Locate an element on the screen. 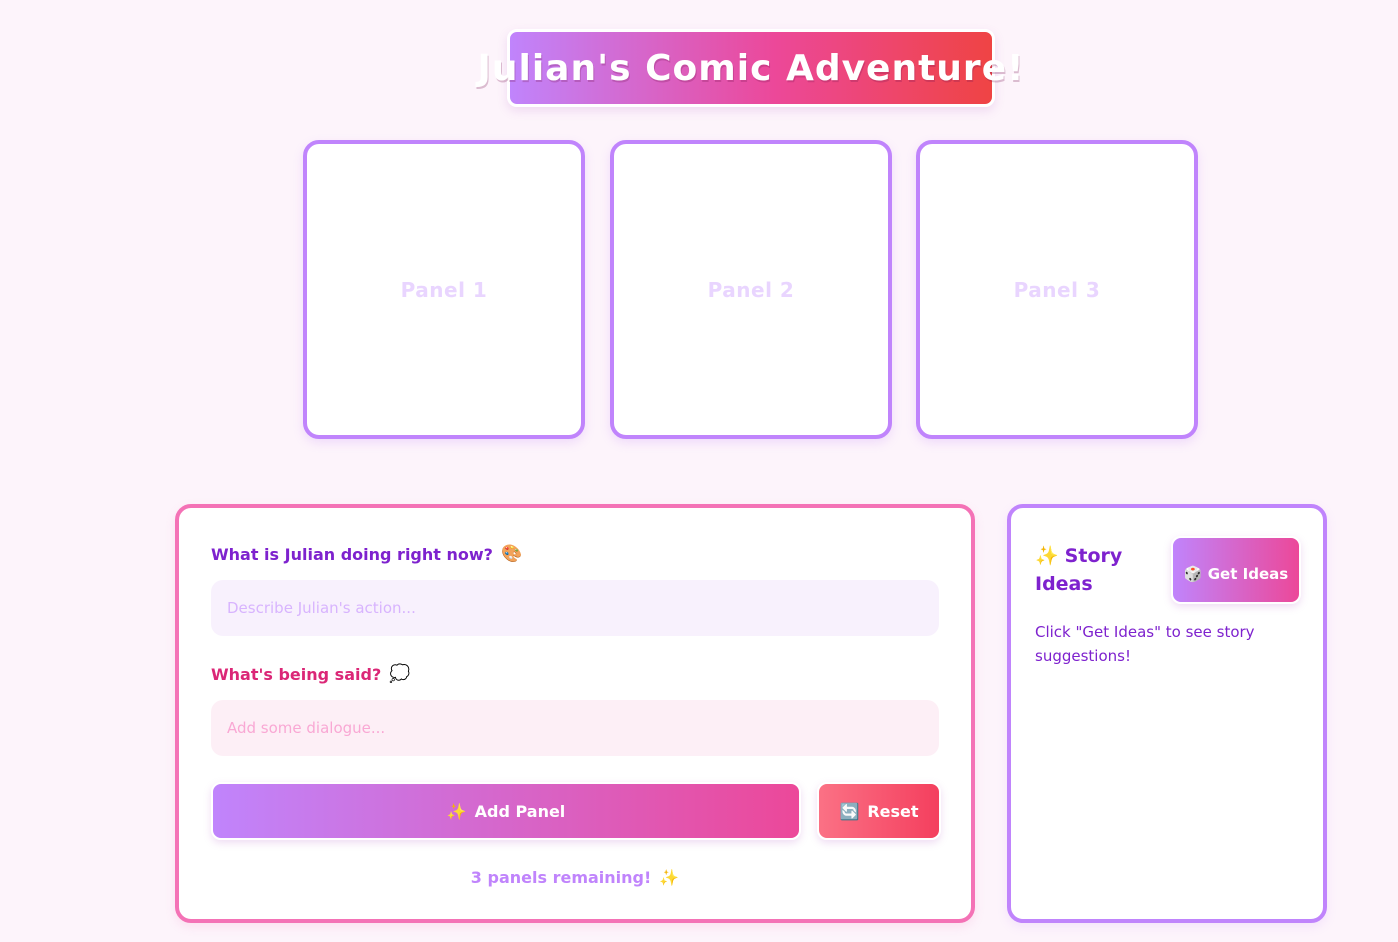 This screenshot has width=1398, height=942. add-panel-button: ✨ Add Panel is located at coordinates (506, 811).